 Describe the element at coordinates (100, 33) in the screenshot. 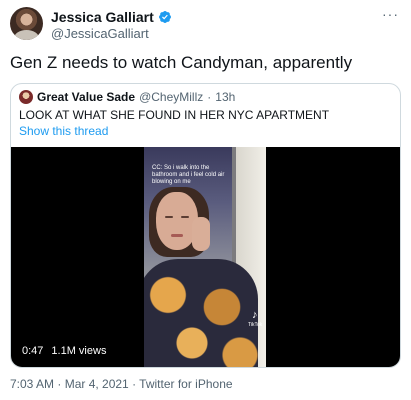

I see `author-handle: @JessicaGalliart` at that location.